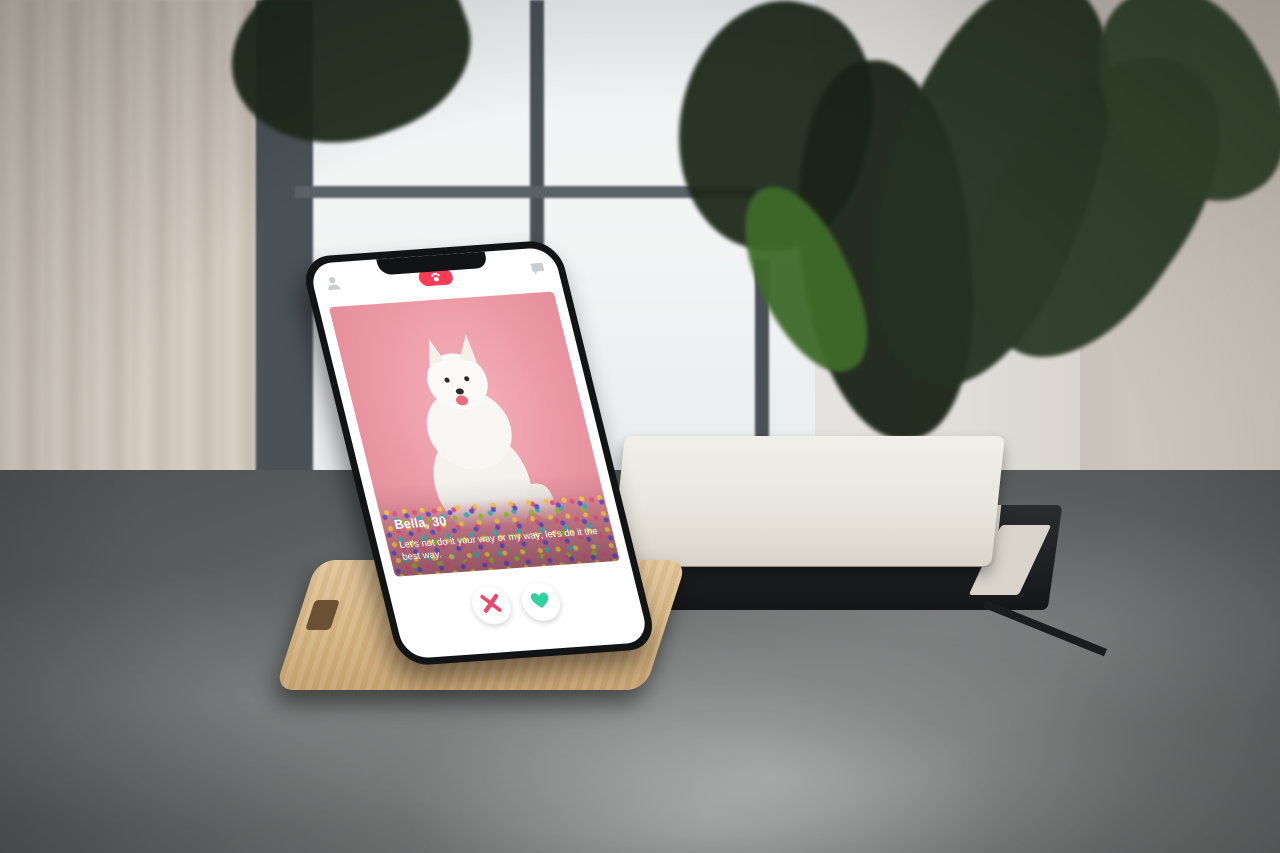  I want to click on close-x-icon, so click(491, 605).